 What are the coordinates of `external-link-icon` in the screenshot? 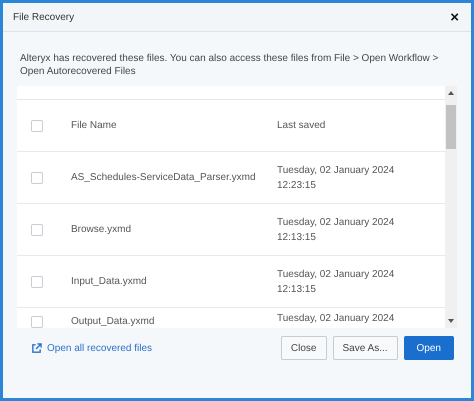 It's located at (36, 348).